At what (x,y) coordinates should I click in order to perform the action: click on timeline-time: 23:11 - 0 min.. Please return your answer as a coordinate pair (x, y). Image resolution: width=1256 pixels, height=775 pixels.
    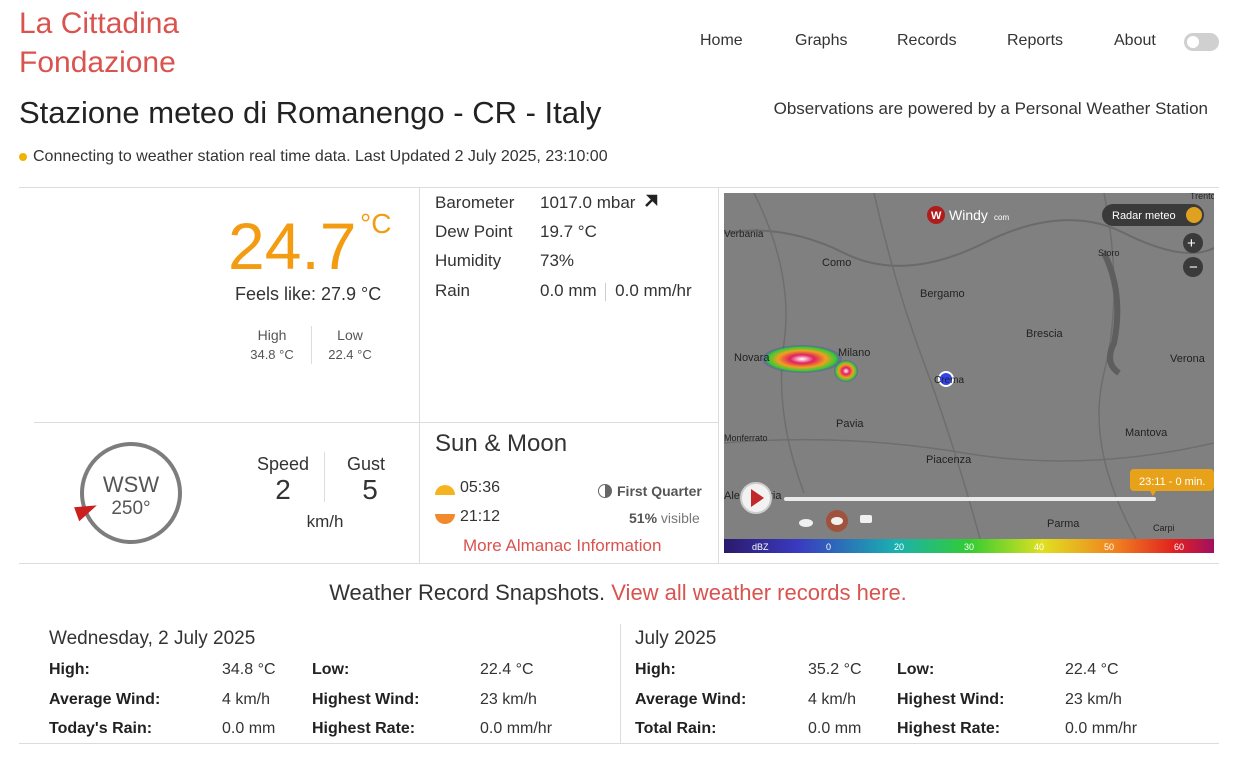
    Looking at the image, I should click on (1172, 482).